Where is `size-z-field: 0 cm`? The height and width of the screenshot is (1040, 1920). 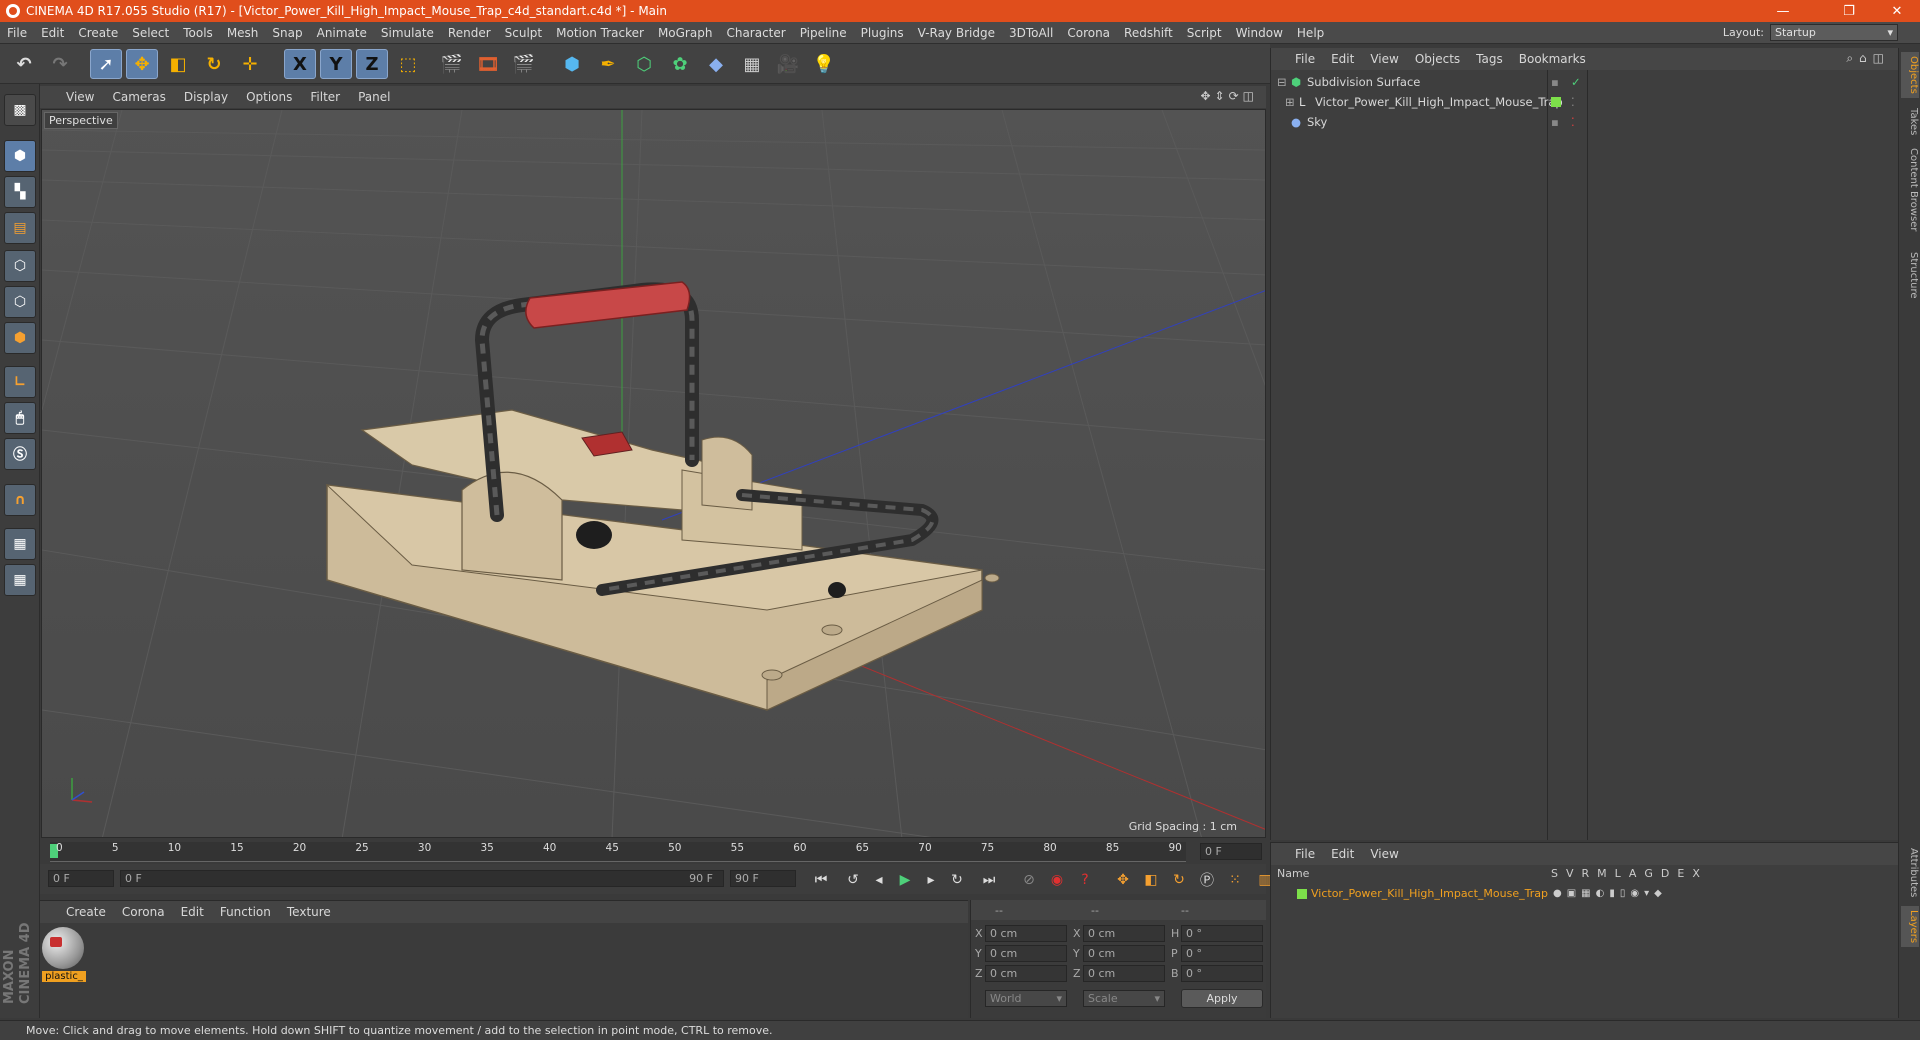
size-z-field: 0 cm is located at coordinates (1124, 973).